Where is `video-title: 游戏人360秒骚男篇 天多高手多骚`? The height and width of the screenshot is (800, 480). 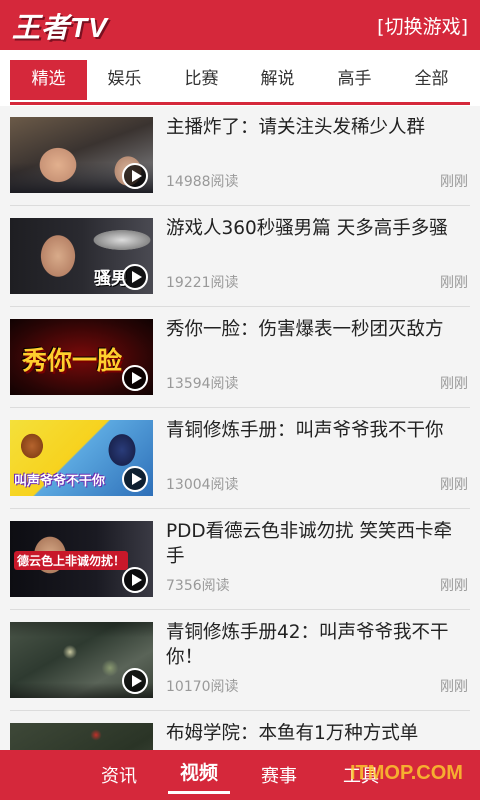
video-title: 游戏人360秒骚男篇 天多高手多骚 is located at coordinates (317, 228).